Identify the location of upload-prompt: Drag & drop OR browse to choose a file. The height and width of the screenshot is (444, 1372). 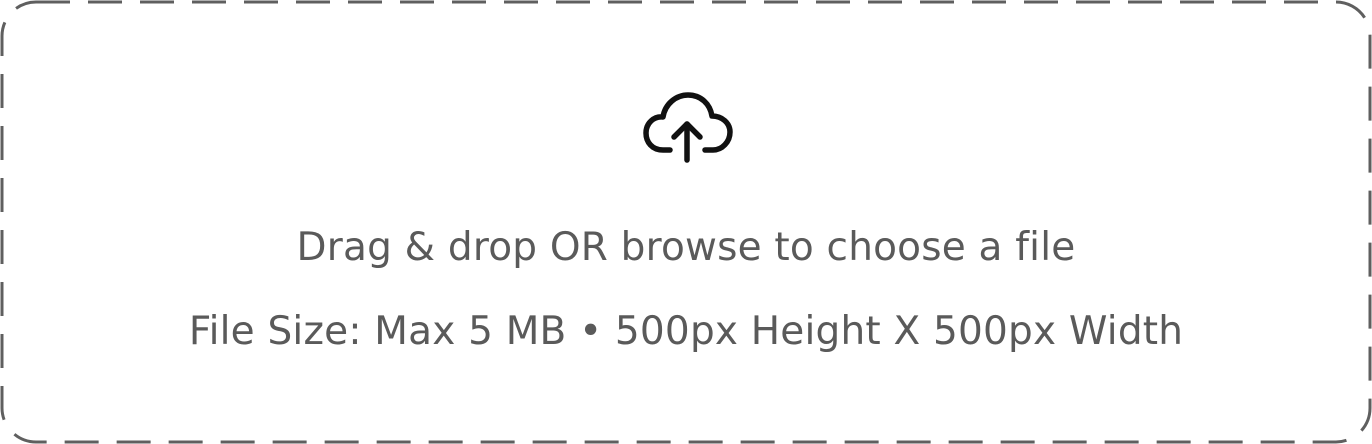
(686, 247).